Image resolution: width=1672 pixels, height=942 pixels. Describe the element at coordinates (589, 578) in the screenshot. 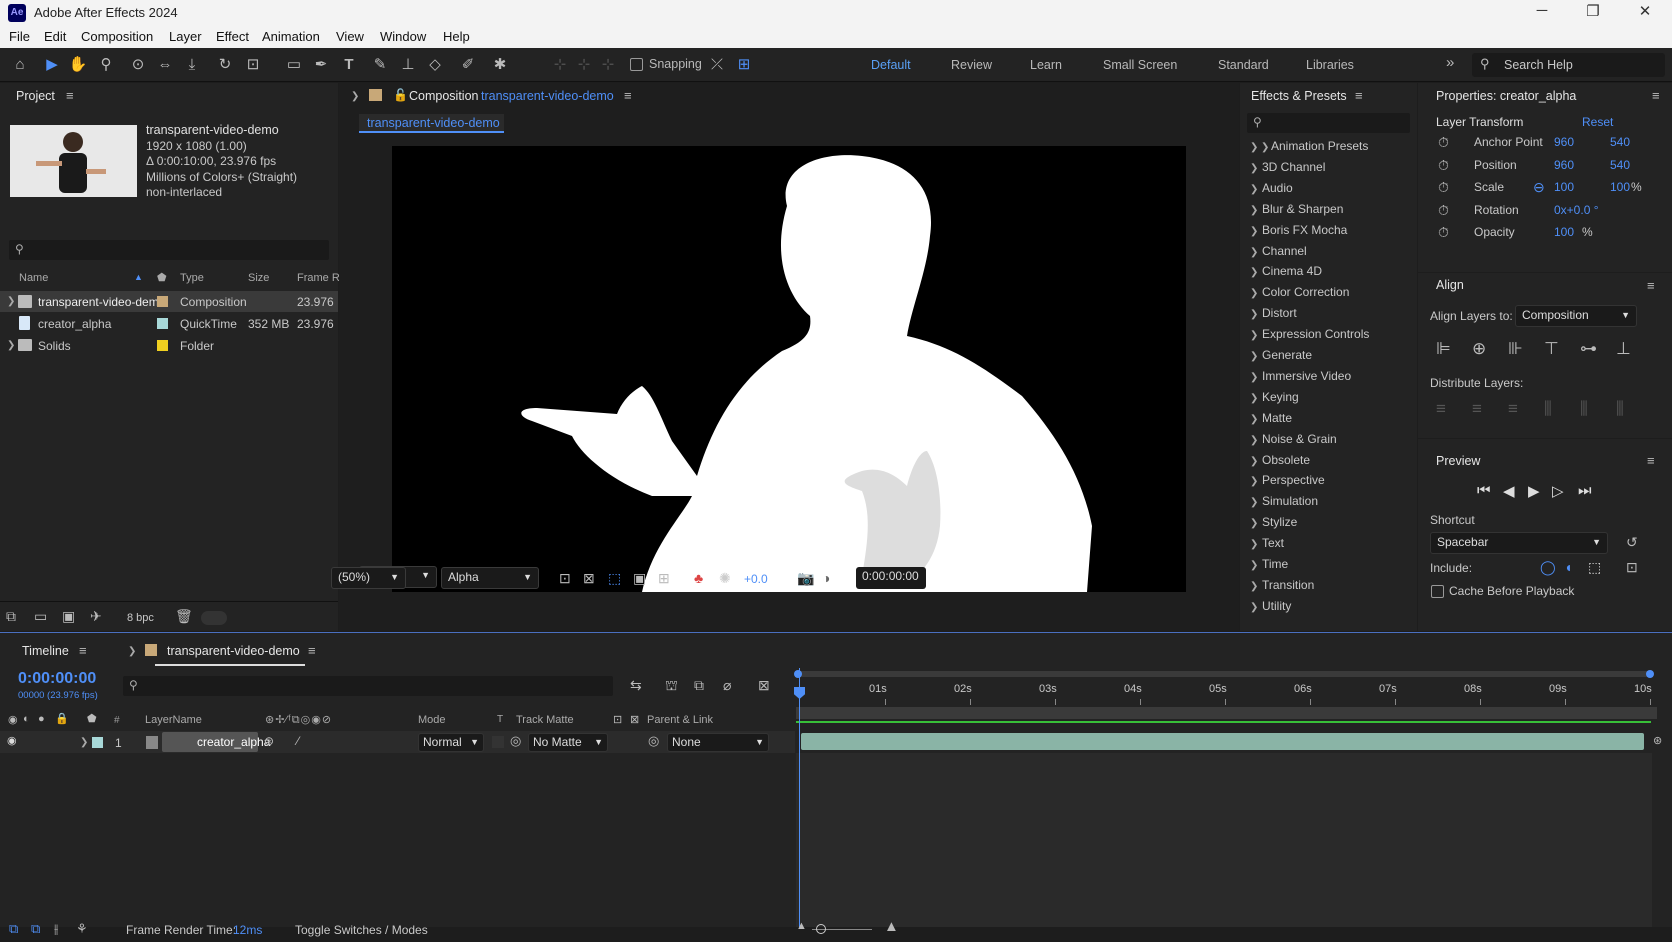

I see `transparency-grid-icon: ⊠` at that location.